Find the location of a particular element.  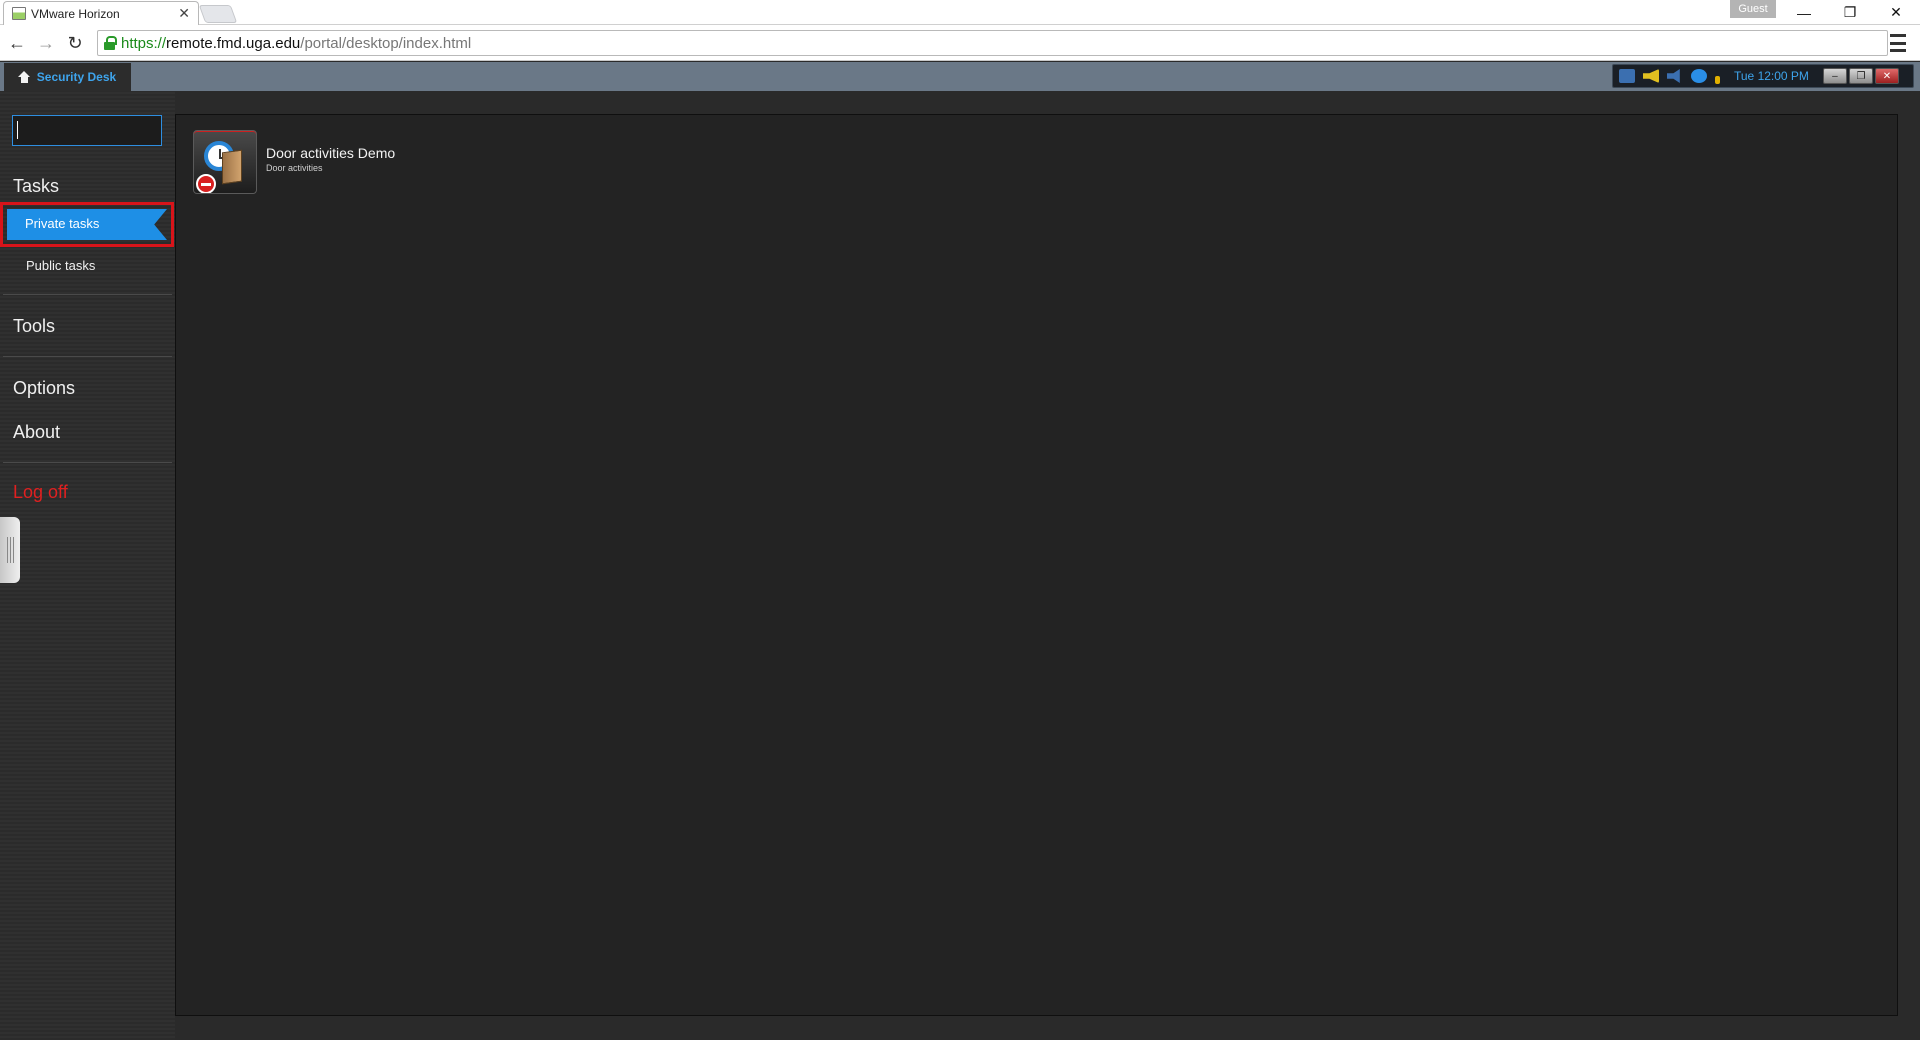

session-close-button: ✕ is located at coordinates (1886, 76).